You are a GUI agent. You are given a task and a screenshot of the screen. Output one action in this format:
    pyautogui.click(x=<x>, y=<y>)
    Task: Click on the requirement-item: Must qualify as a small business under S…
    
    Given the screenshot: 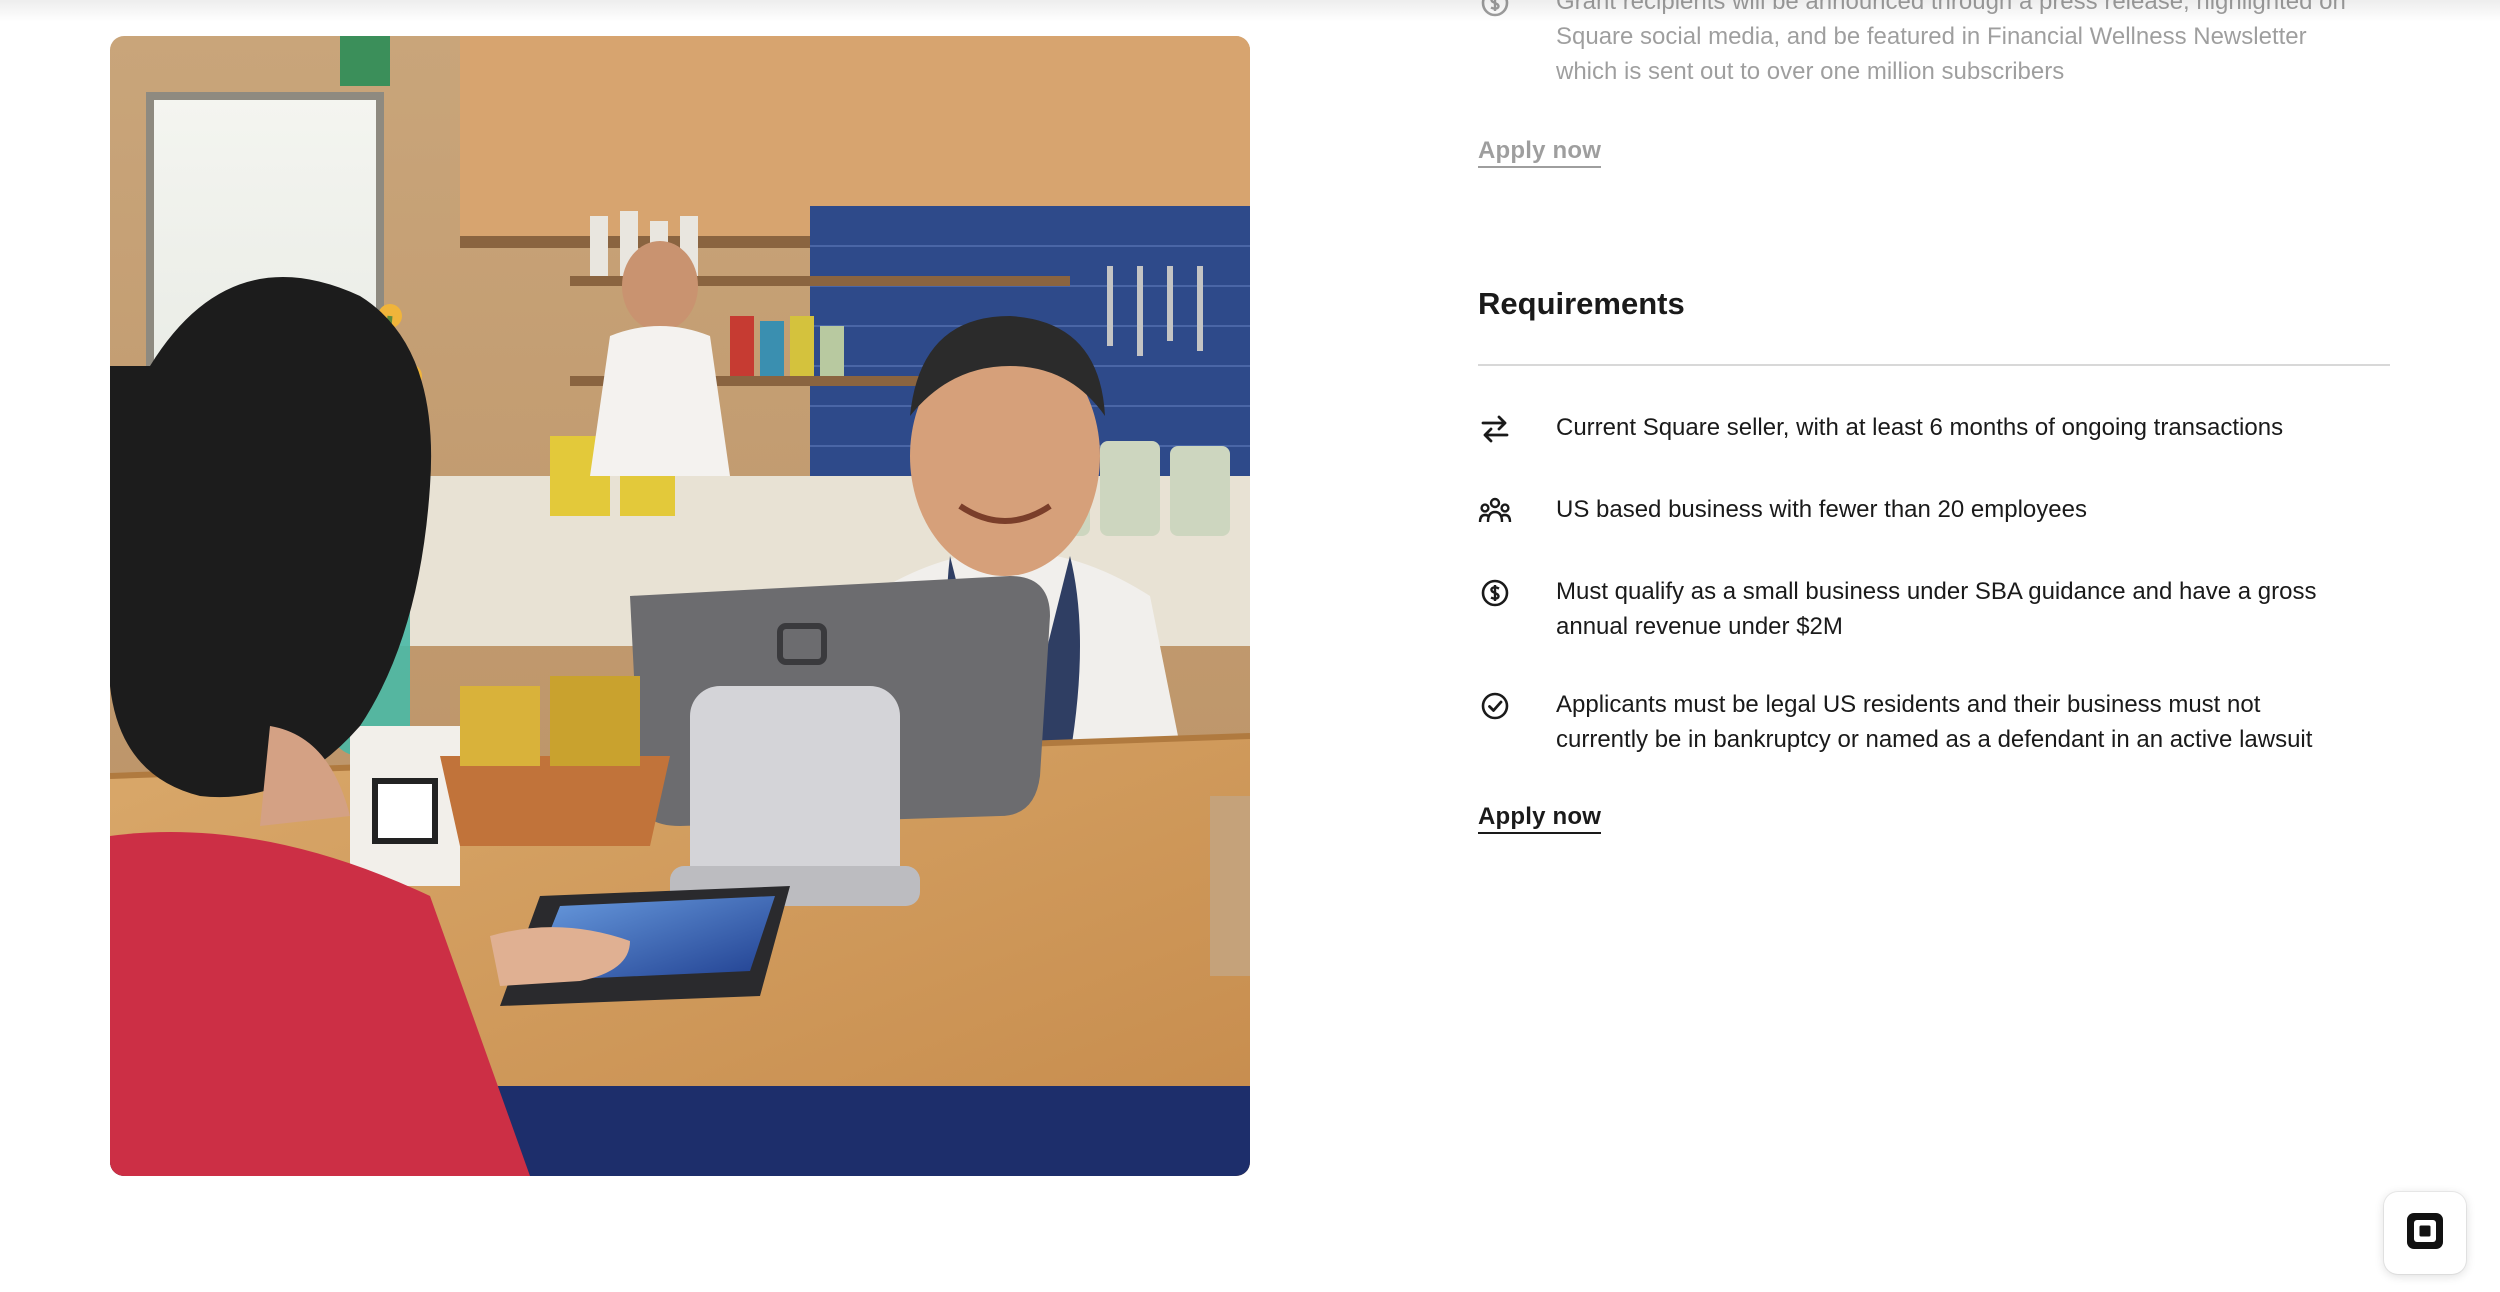 What is the action you would take?
    pyautogui.click(x=1917, y=609)
    